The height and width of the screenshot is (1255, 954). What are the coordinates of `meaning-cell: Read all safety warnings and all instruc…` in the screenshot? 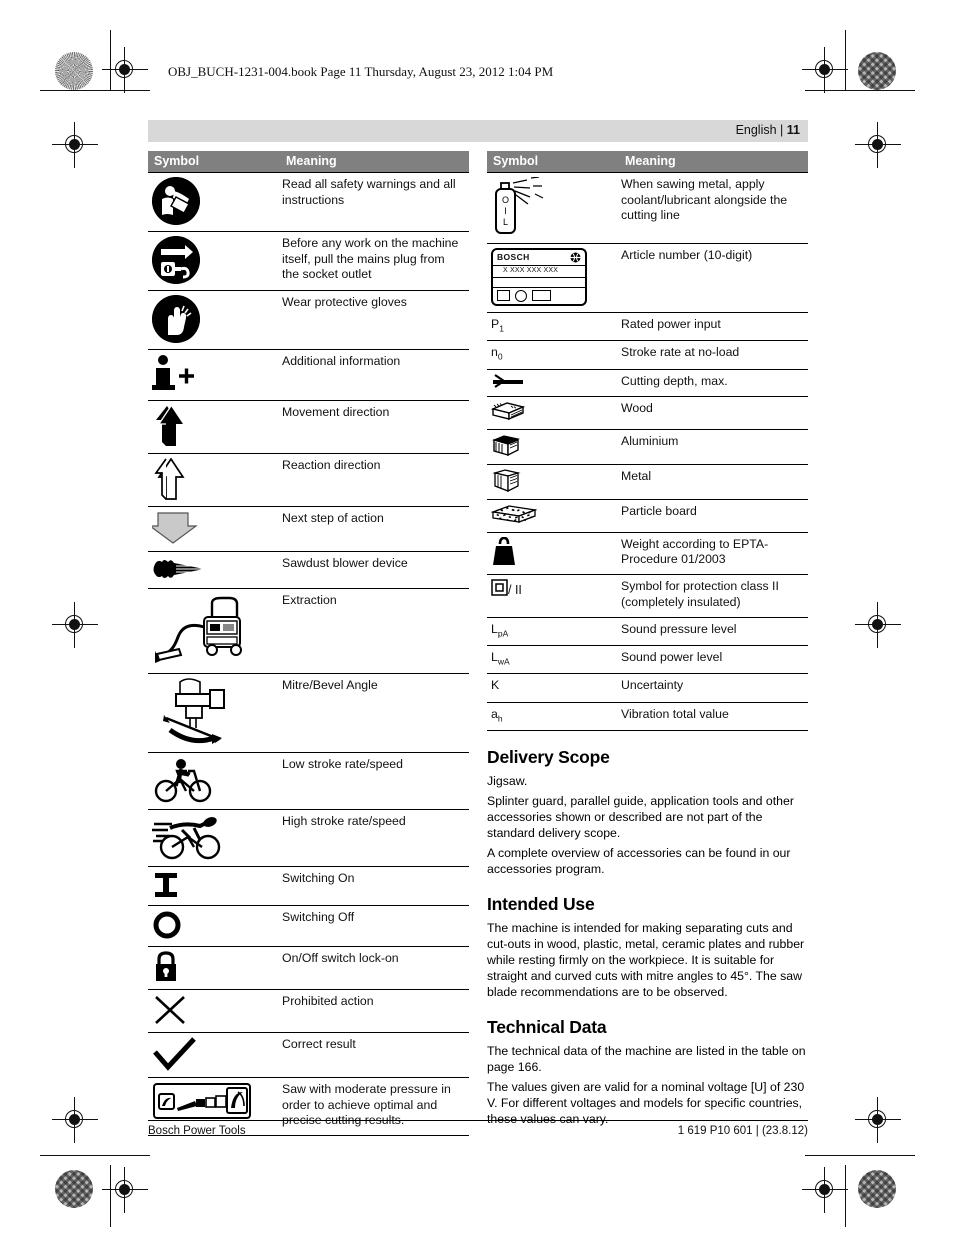 It's located at (374, 202).